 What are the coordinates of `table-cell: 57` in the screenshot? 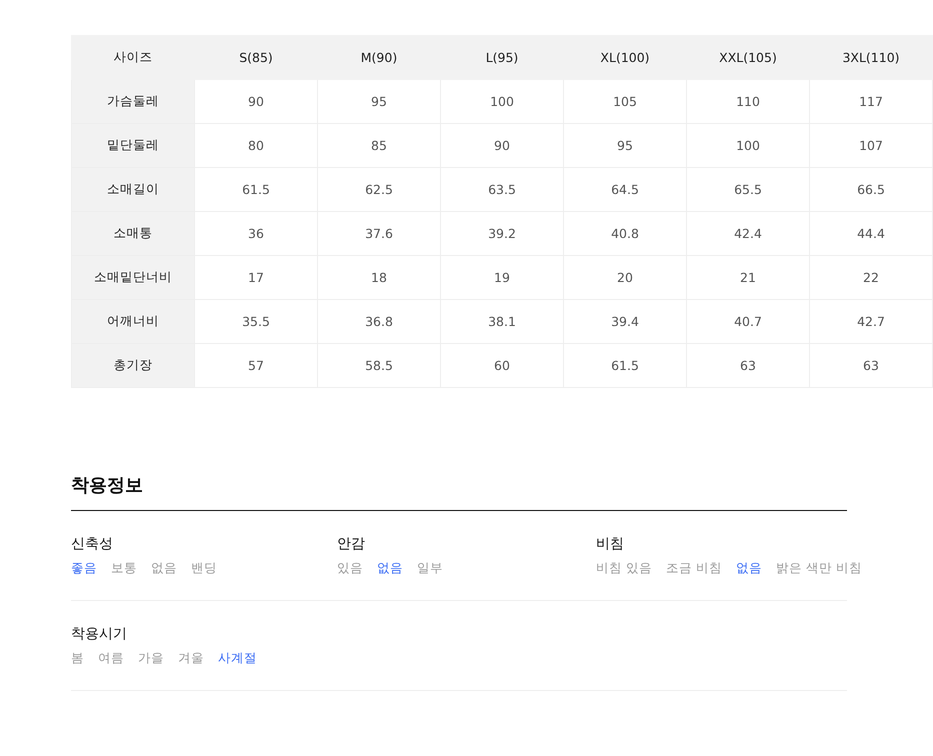 It's located at (256, 366).